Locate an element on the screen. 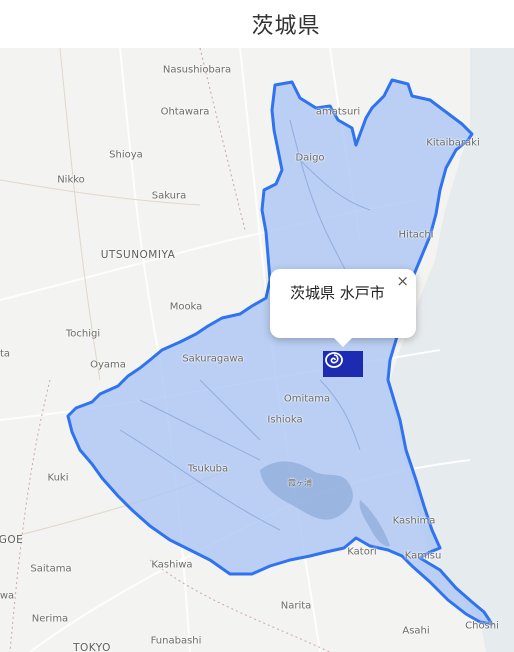 The height and width of the screenshot is (652, 514). map-label-utsunomiya: UTSUNOMIYA is located at coordinates (138, 255).